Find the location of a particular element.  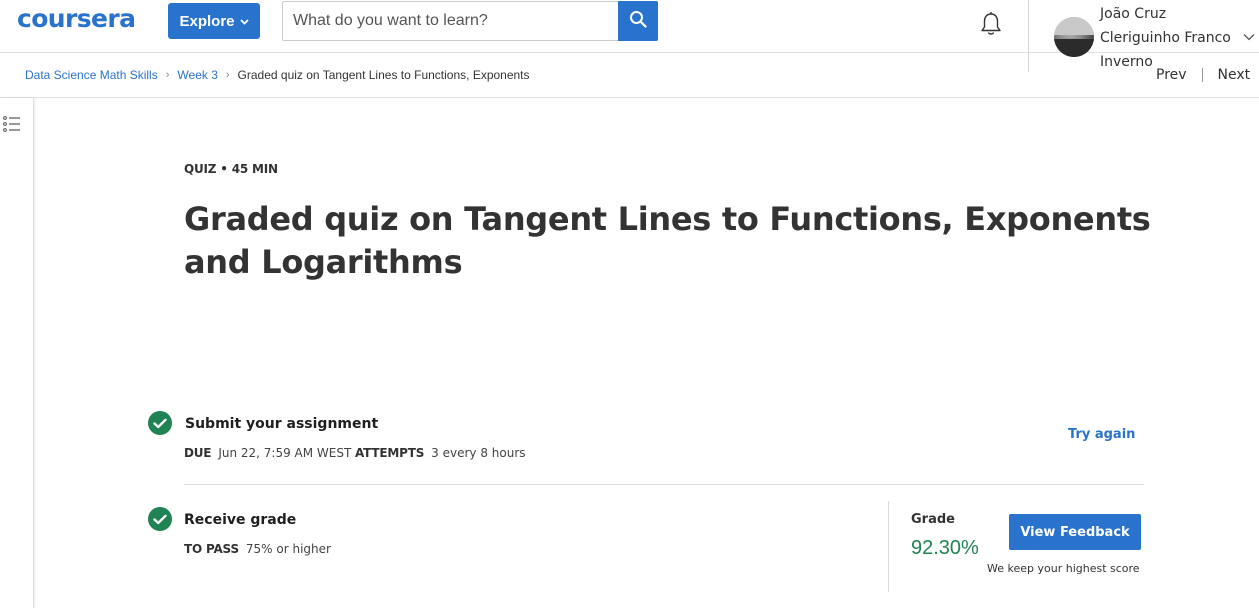

quiz-meta: QUIZ • 45 MIN is located at coordinates (231, 169).